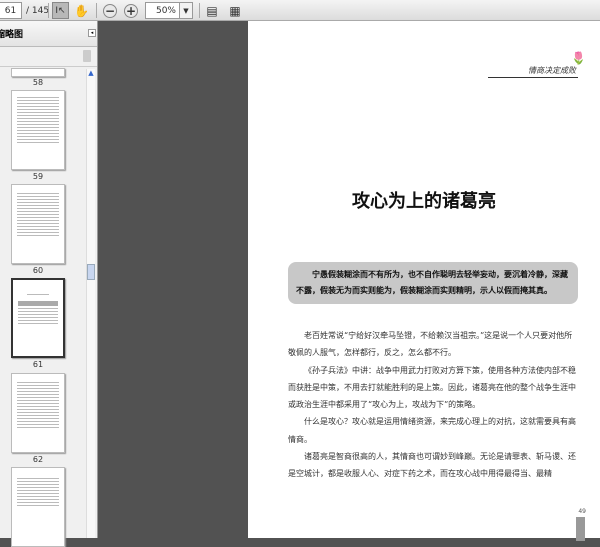 This screenshot has width=600, height=547. What do you see at coordinates (92, 33) in the screenshot?
I see `collapse-panel-icon: ◂` at bounding box center [92, 33].